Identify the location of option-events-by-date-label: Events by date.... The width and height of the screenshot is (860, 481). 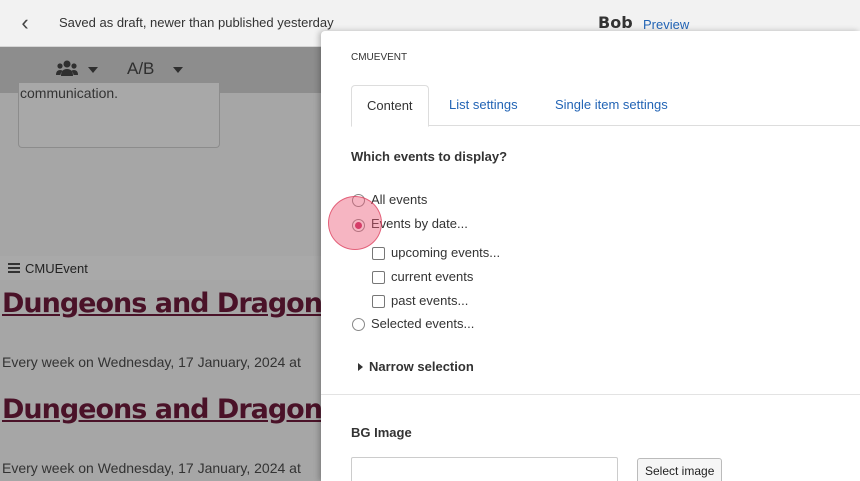
(419, 223).